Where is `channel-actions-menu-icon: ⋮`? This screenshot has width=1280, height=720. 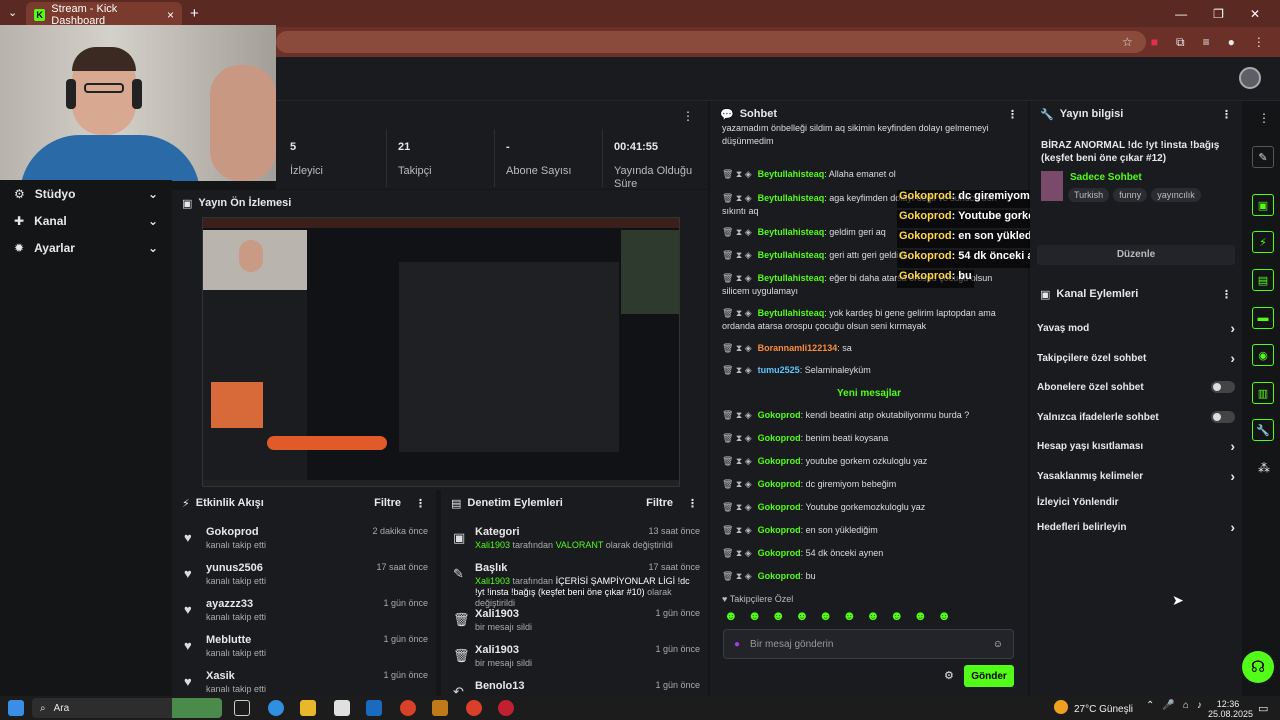 channel-actions-menu-icon: ⋮ is located at coordinates (1226, 294).